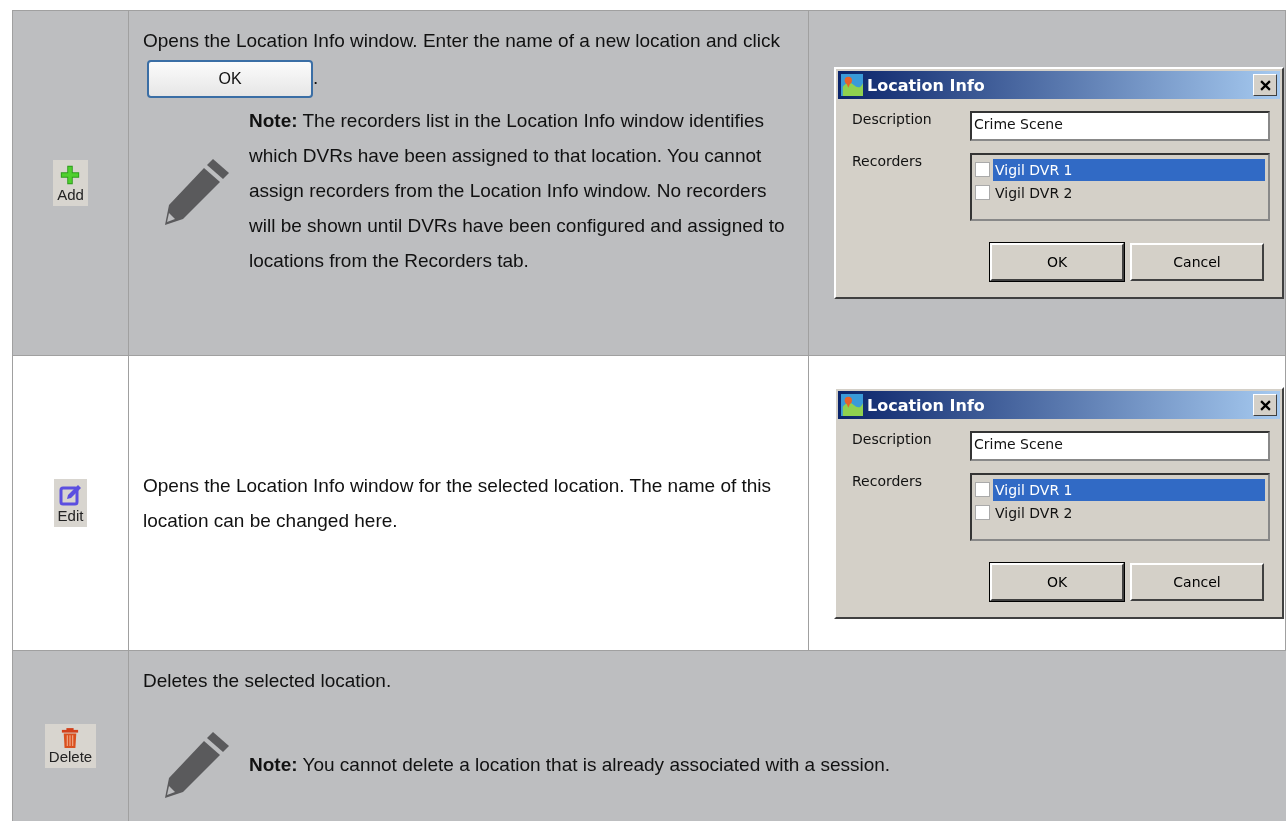 This screenshot has width=1286, height=821. What do you see at coordinates (468, 59) in the screenshot?
I see `description-text: Opens the Location Info window. Enter the name of a new location and click OK .` at bounding box center [468, 59].